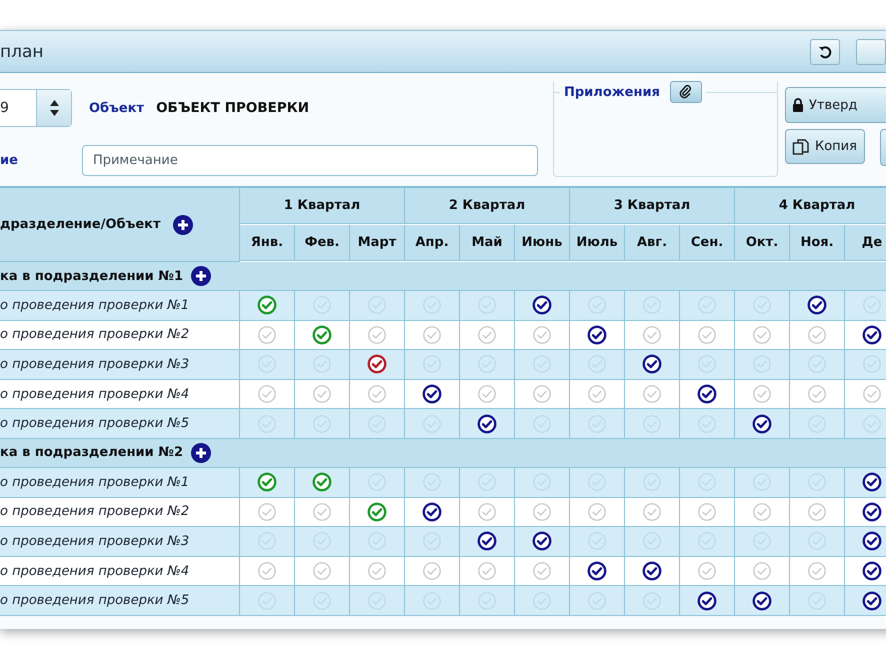  I want to click on object-label: Объект, so click(116, 108).